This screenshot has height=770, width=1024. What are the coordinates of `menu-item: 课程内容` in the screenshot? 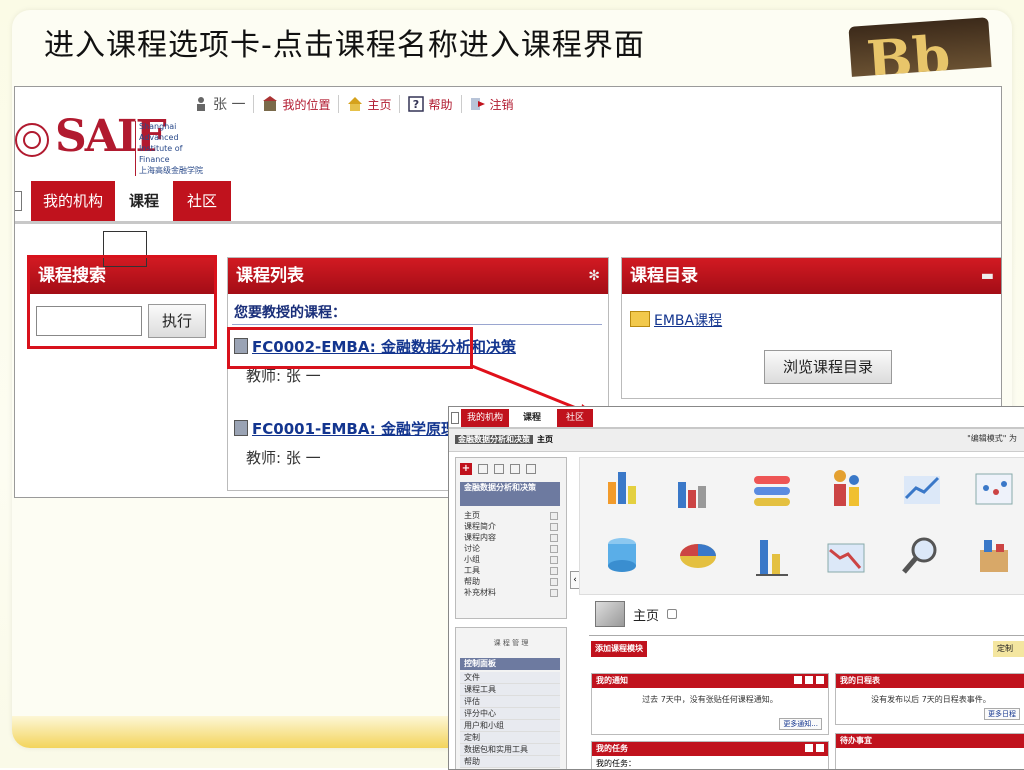 It's located at (512, 537).